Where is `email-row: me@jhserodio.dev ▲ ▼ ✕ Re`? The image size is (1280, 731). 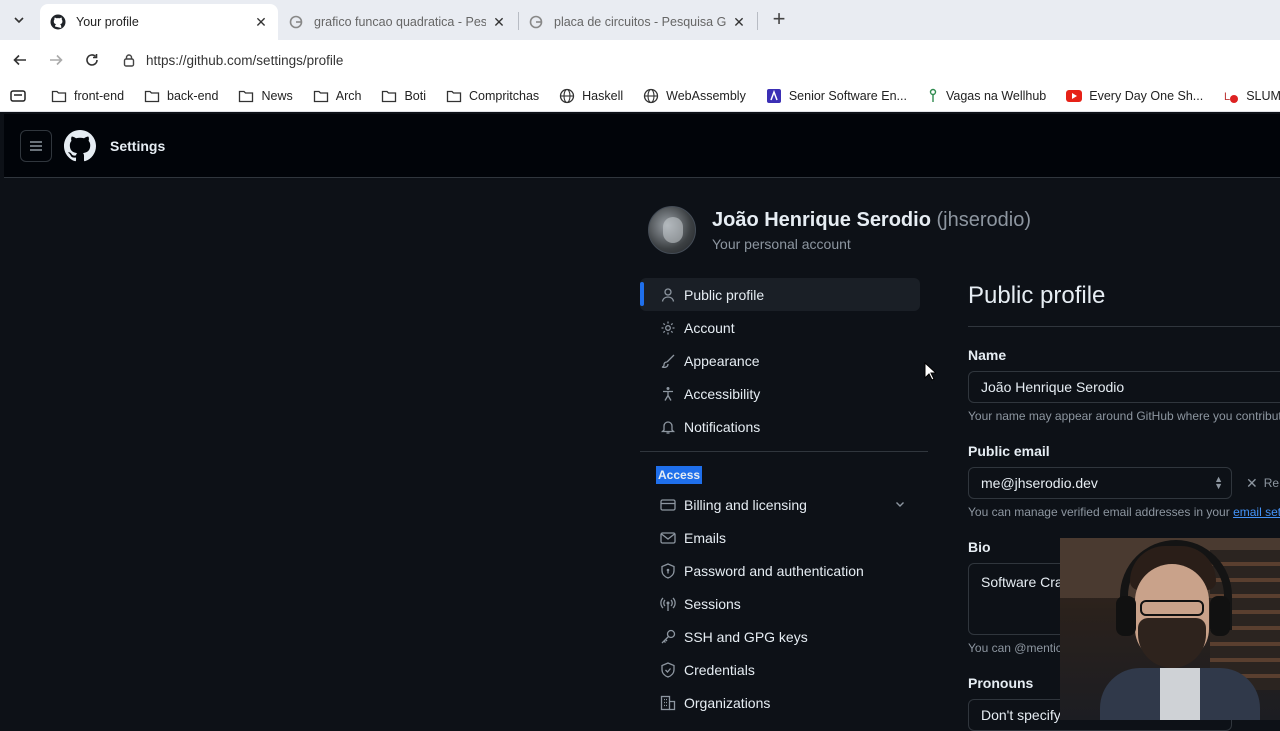
email-row: me@jhserodio.dev ▲ ▼ ✕ Re is located at coordinates (1124, 479).